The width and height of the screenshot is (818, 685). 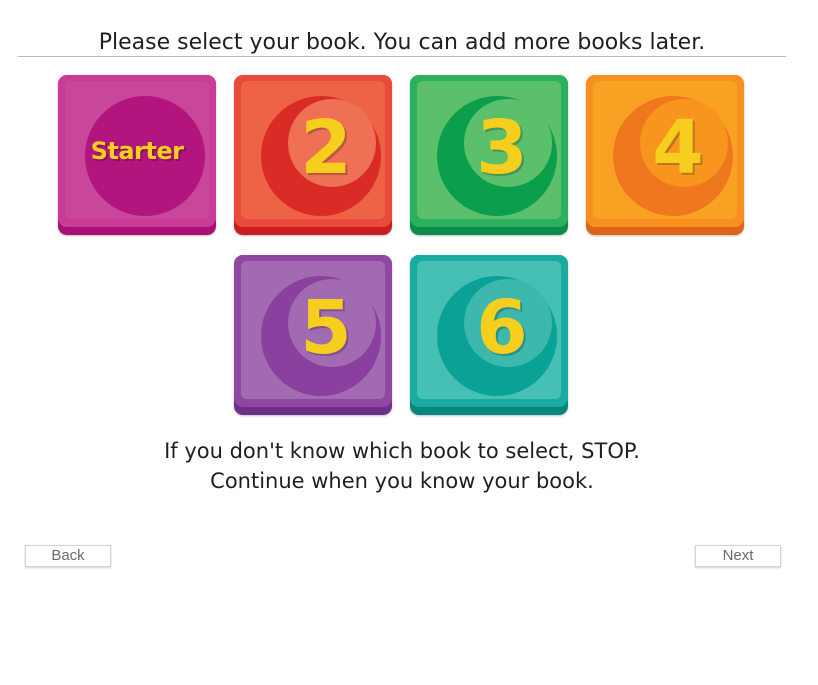 What do you see at coordinates (326, 328) in the screenshot?
I see `book-tile-label: 5` at bounding box center [326, 328].